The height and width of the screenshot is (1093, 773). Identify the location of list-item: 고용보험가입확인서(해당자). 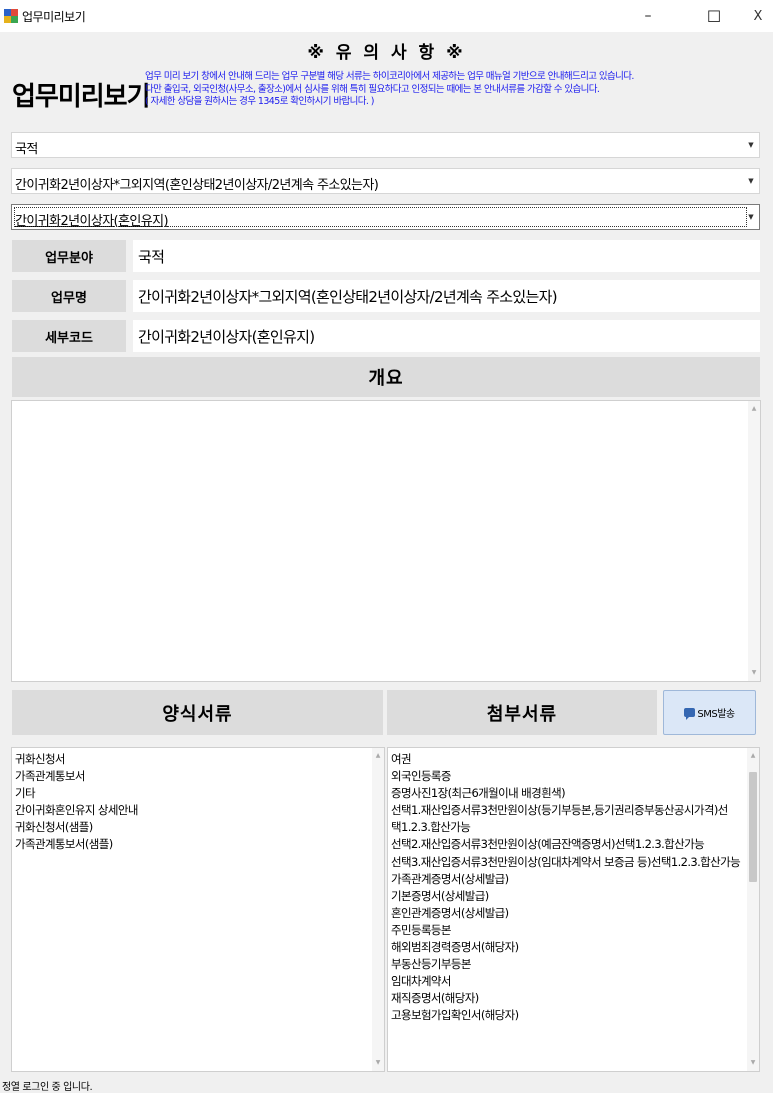
(575, 1015).